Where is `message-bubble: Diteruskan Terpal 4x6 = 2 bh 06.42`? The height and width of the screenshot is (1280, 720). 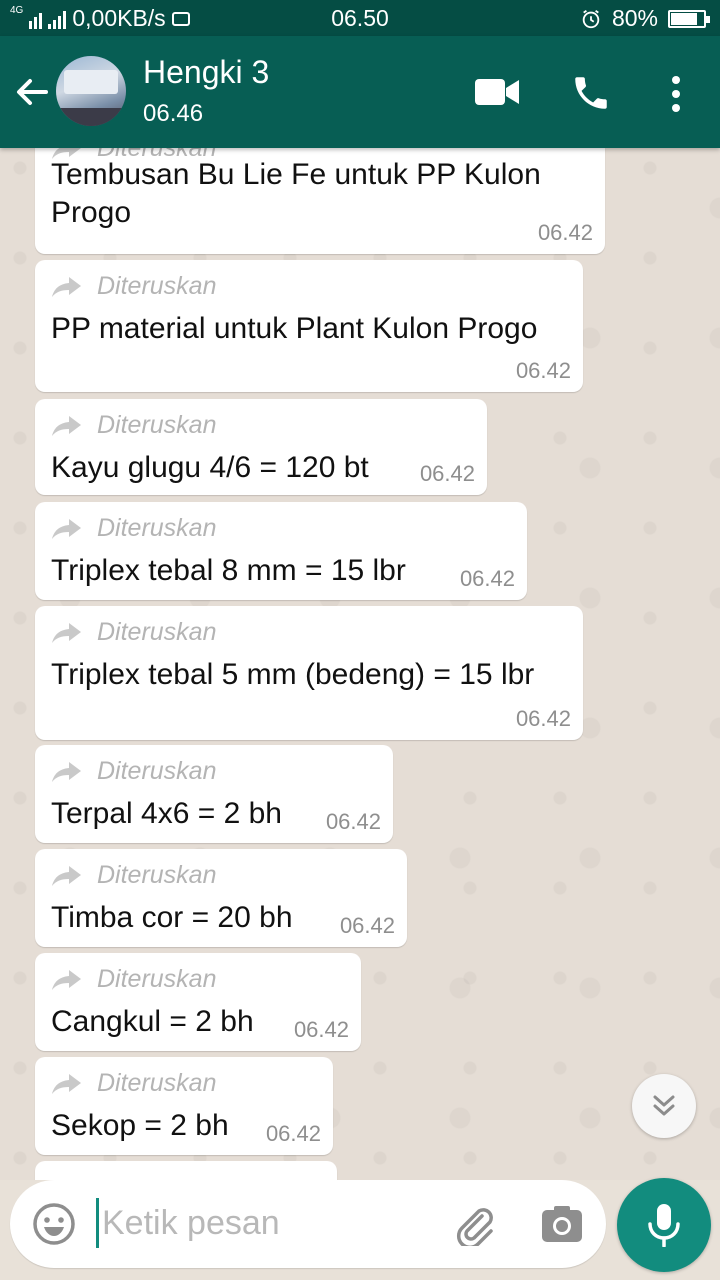
message-bubble: Diteruskan Terpal 4x6 = 2 bh 06.42 is located at coordinates (214, 794).